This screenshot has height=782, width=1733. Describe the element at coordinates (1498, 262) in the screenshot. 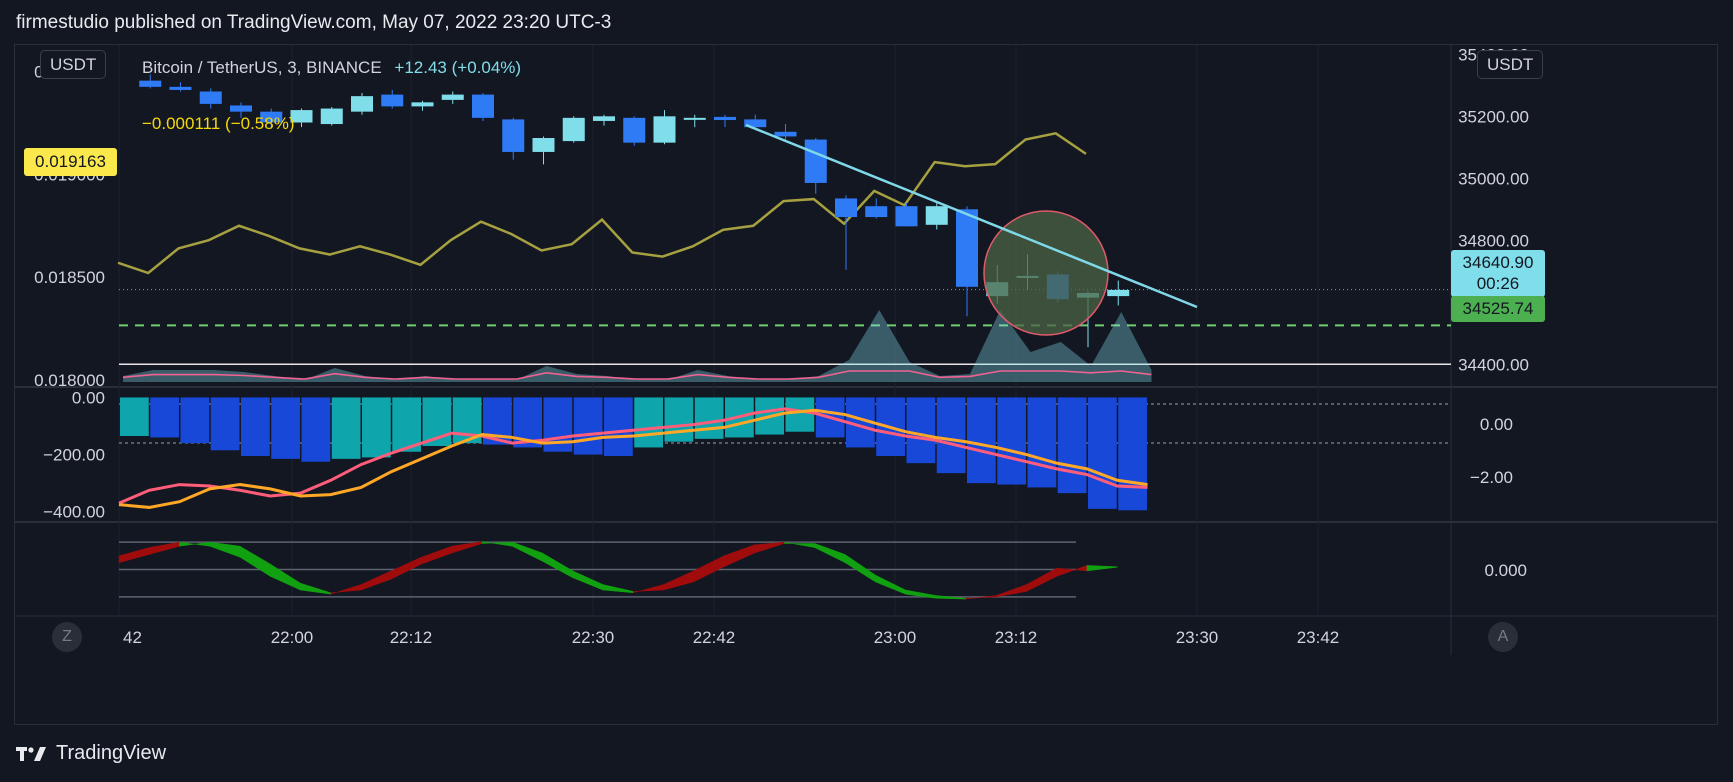

I see `last-price-value: 34640.90` at that location.